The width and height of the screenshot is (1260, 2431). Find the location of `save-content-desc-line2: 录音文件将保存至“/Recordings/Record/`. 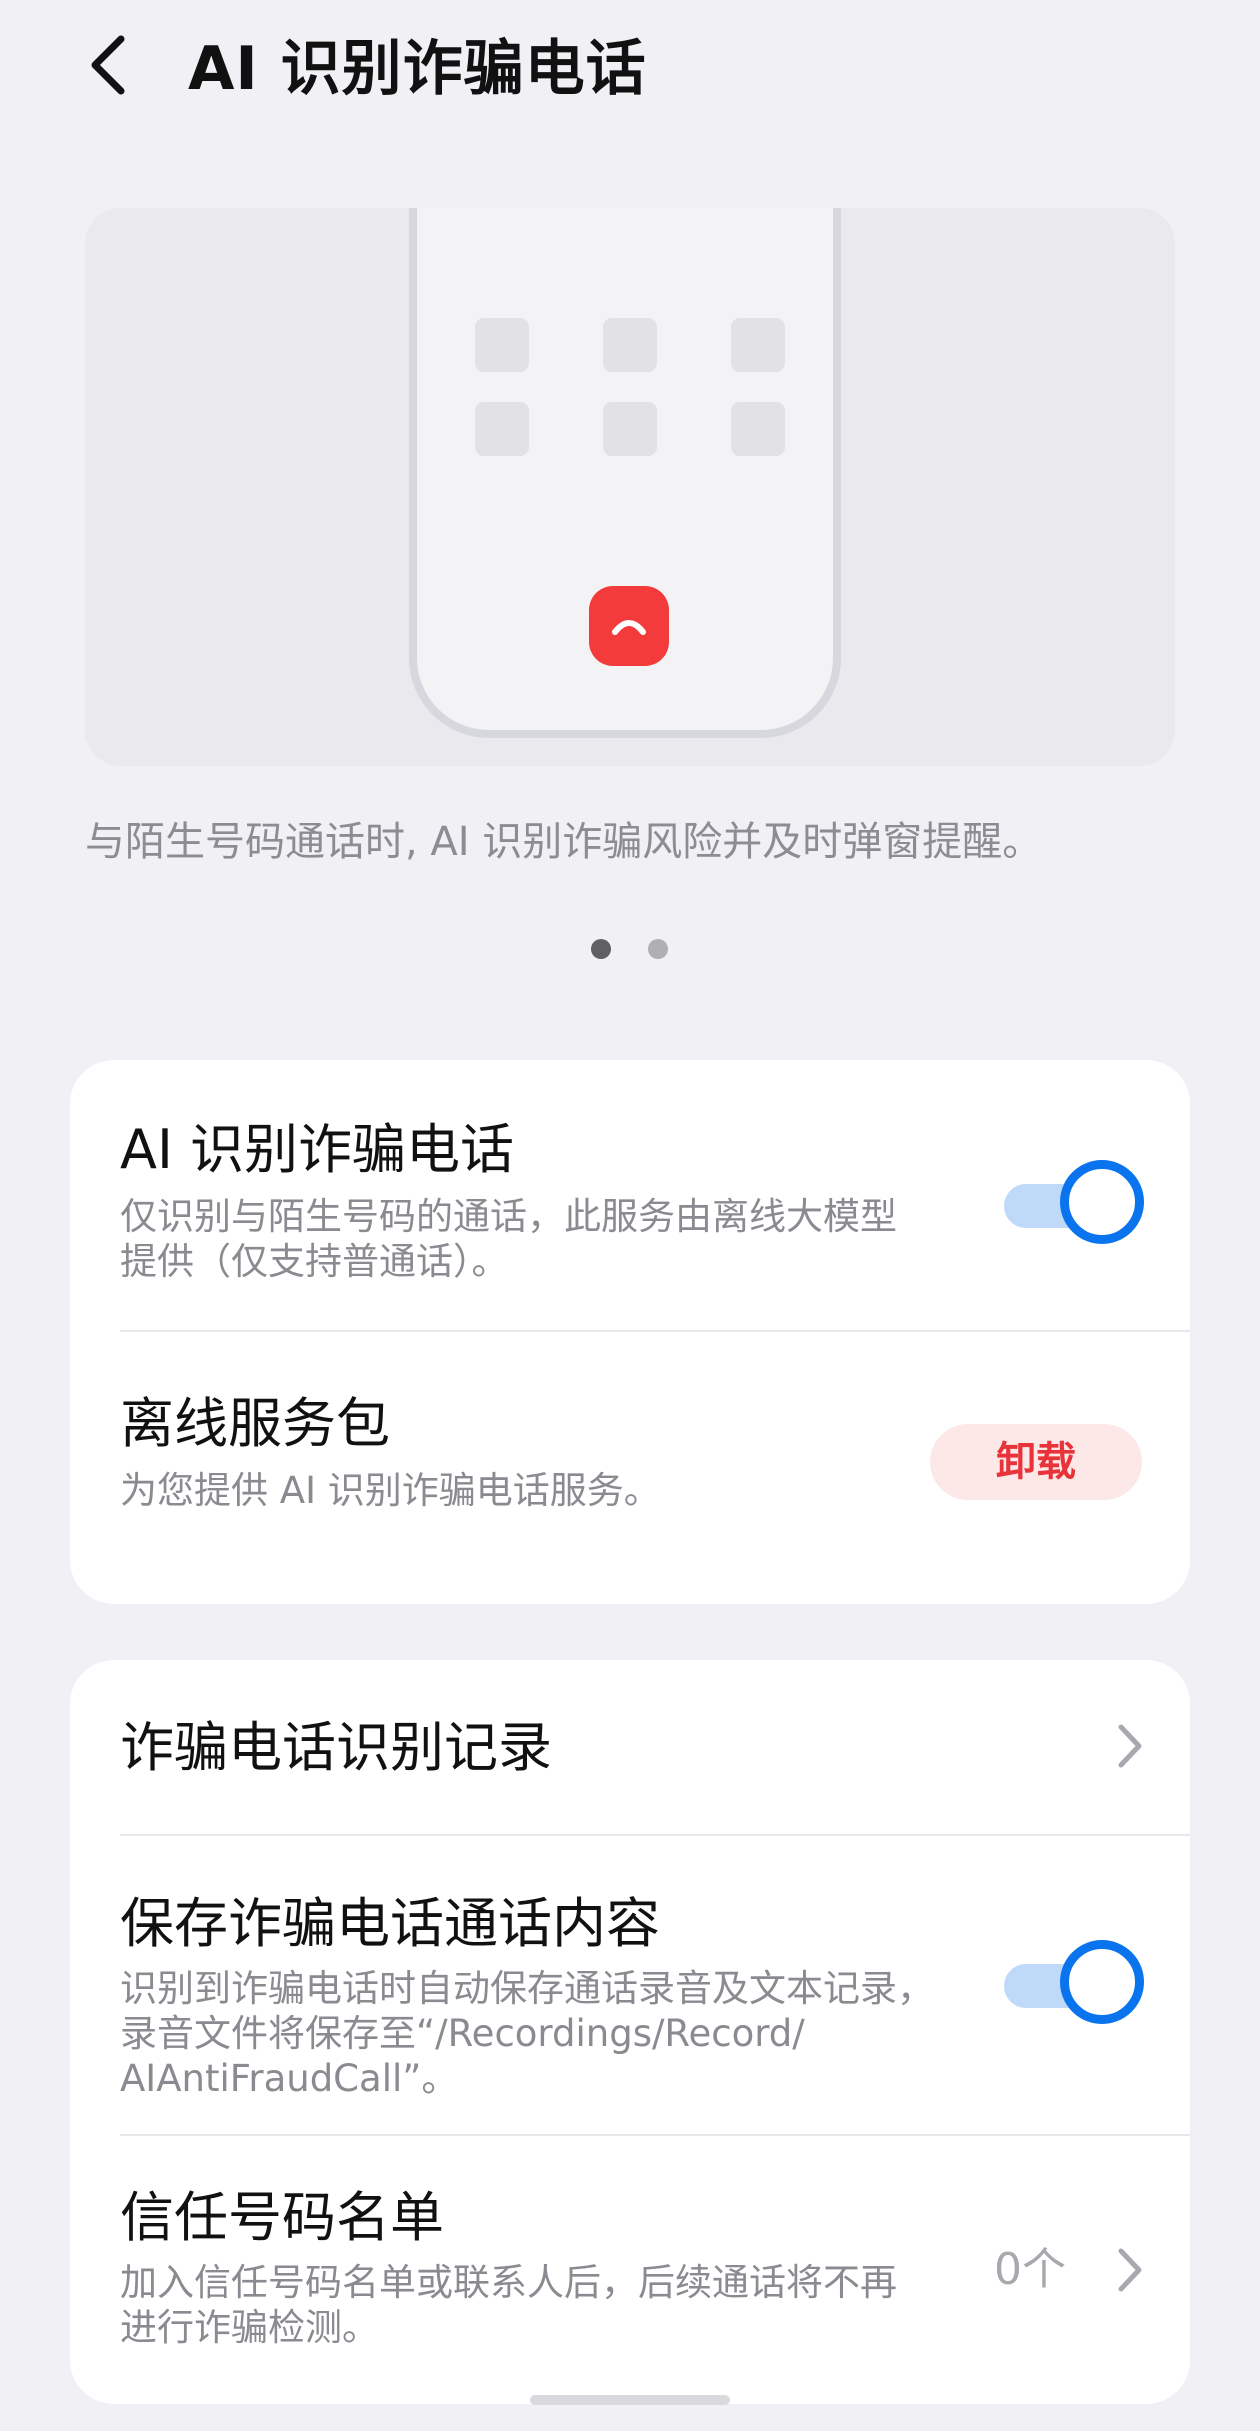

save-content-desc-line2: 录音文件将保存至“/Recordings/Record/ is located at coordinates (462, 2033).